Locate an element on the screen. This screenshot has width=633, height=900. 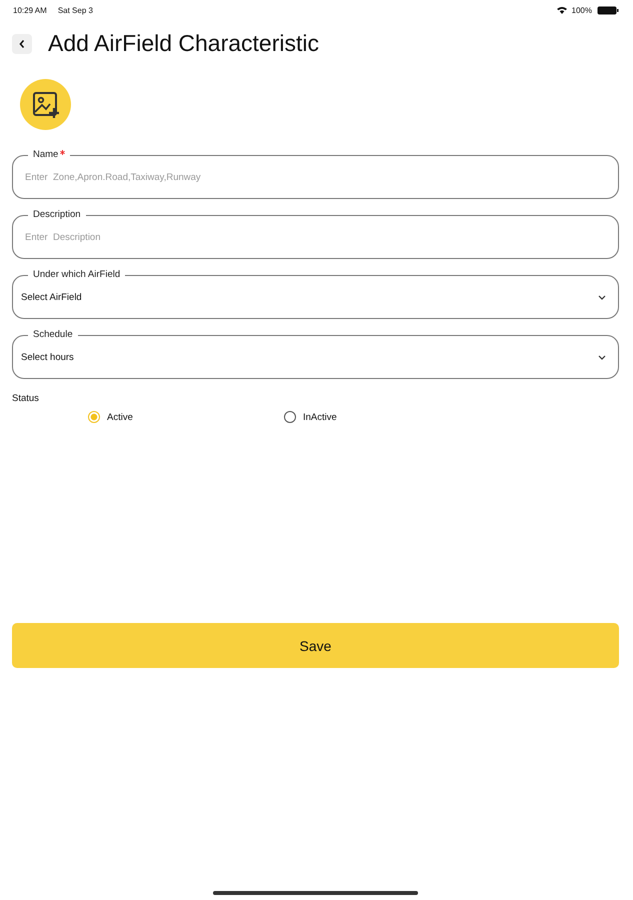
page-title: Add AirField Characteristic is located at coordinates (183, 43).